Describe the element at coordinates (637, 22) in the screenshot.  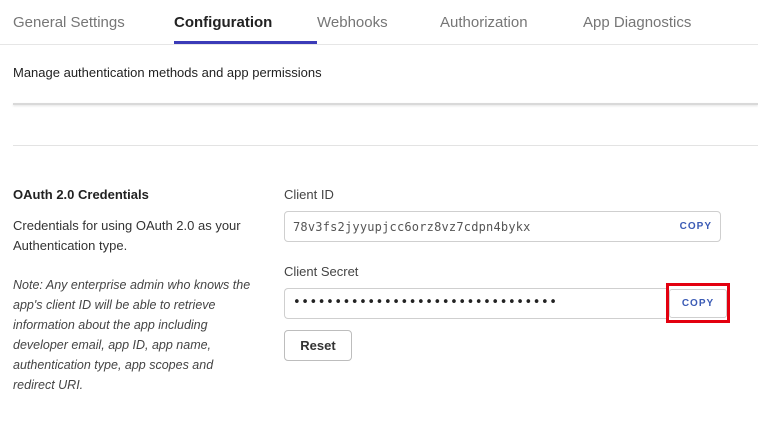
I see `tab-app-diagnostics: App Diagnostics` at that location.